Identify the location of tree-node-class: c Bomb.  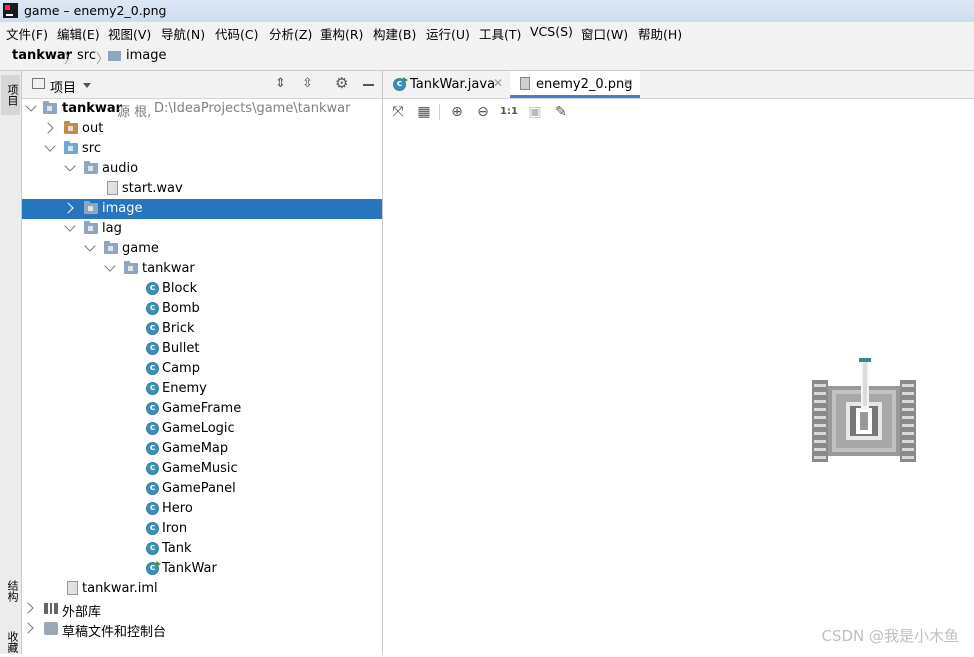
(202, 309).